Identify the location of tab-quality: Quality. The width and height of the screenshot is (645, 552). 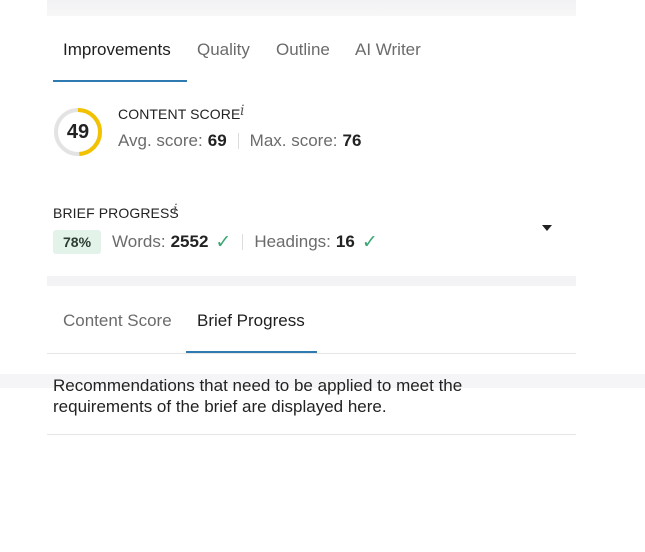
(223, 50).